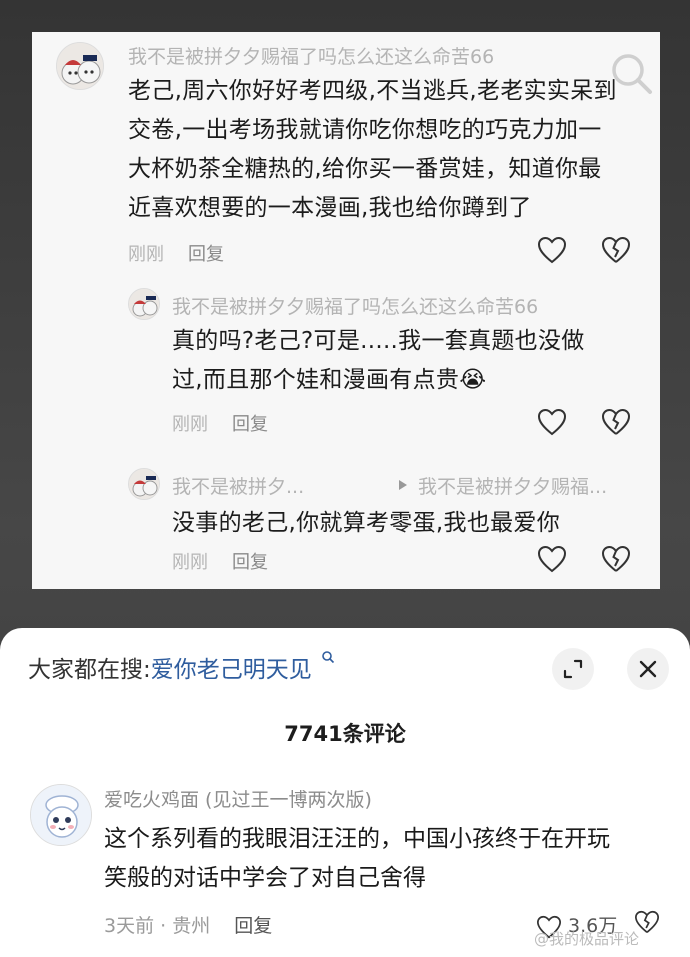 The width and height of the screenshot is (690, 957). Describe the element at coordinates (89, 670) in the screenshot. I see `trending-search-label: 大家都在搜:` at that location.